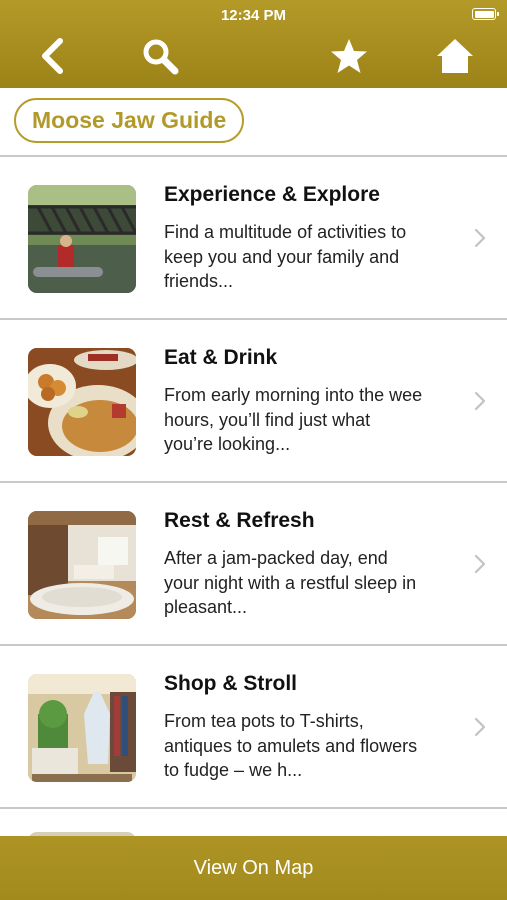 This screenshot has height=900, width=507. Describe the element at coordinates (239, 520) in the screenshot. I see `category-title: Rest & Refresh` at that location.